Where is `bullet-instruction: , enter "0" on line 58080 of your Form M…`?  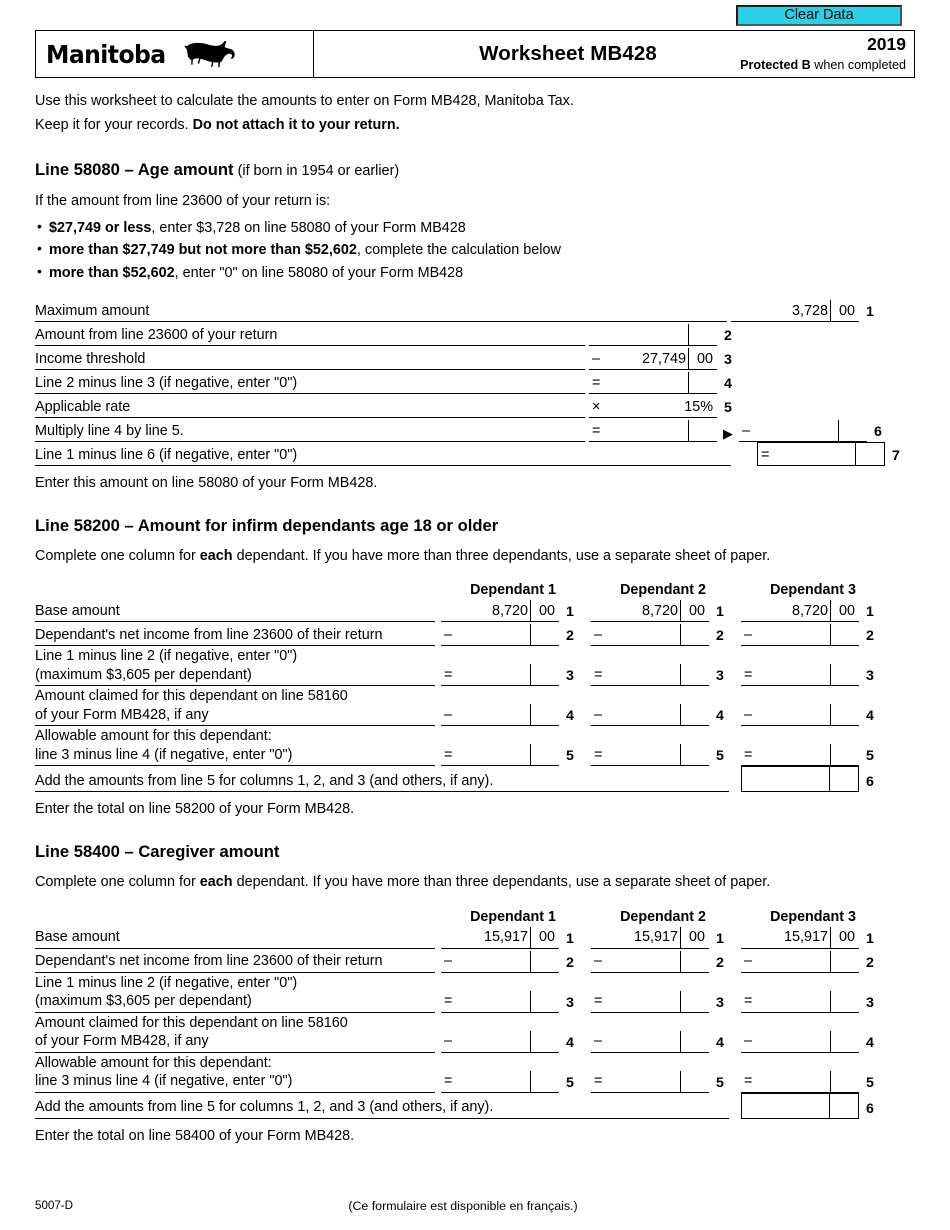
bullet-instruction: , enter "0" on line 58080 of your Form M… is located at coordinates (319, 272).